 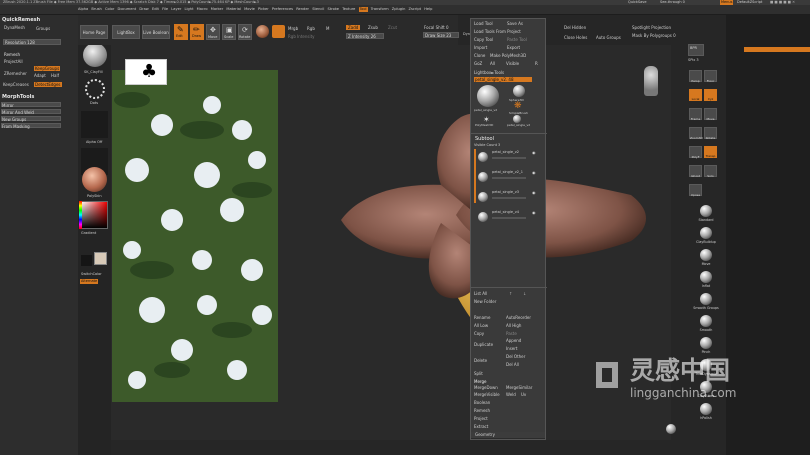 What do you see at coordinates (94, 215) in the screenshot?
I see `color-picker` at bounding box center [94, 215].